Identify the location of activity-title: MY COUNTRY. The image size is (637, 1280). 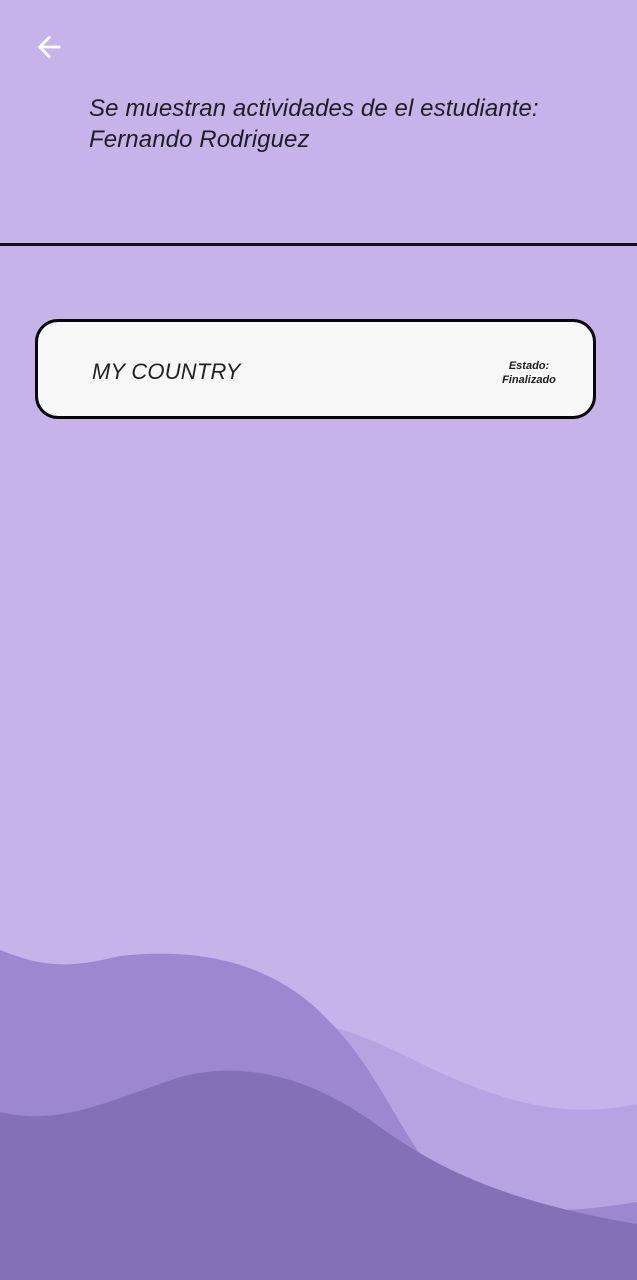
(166, 371).